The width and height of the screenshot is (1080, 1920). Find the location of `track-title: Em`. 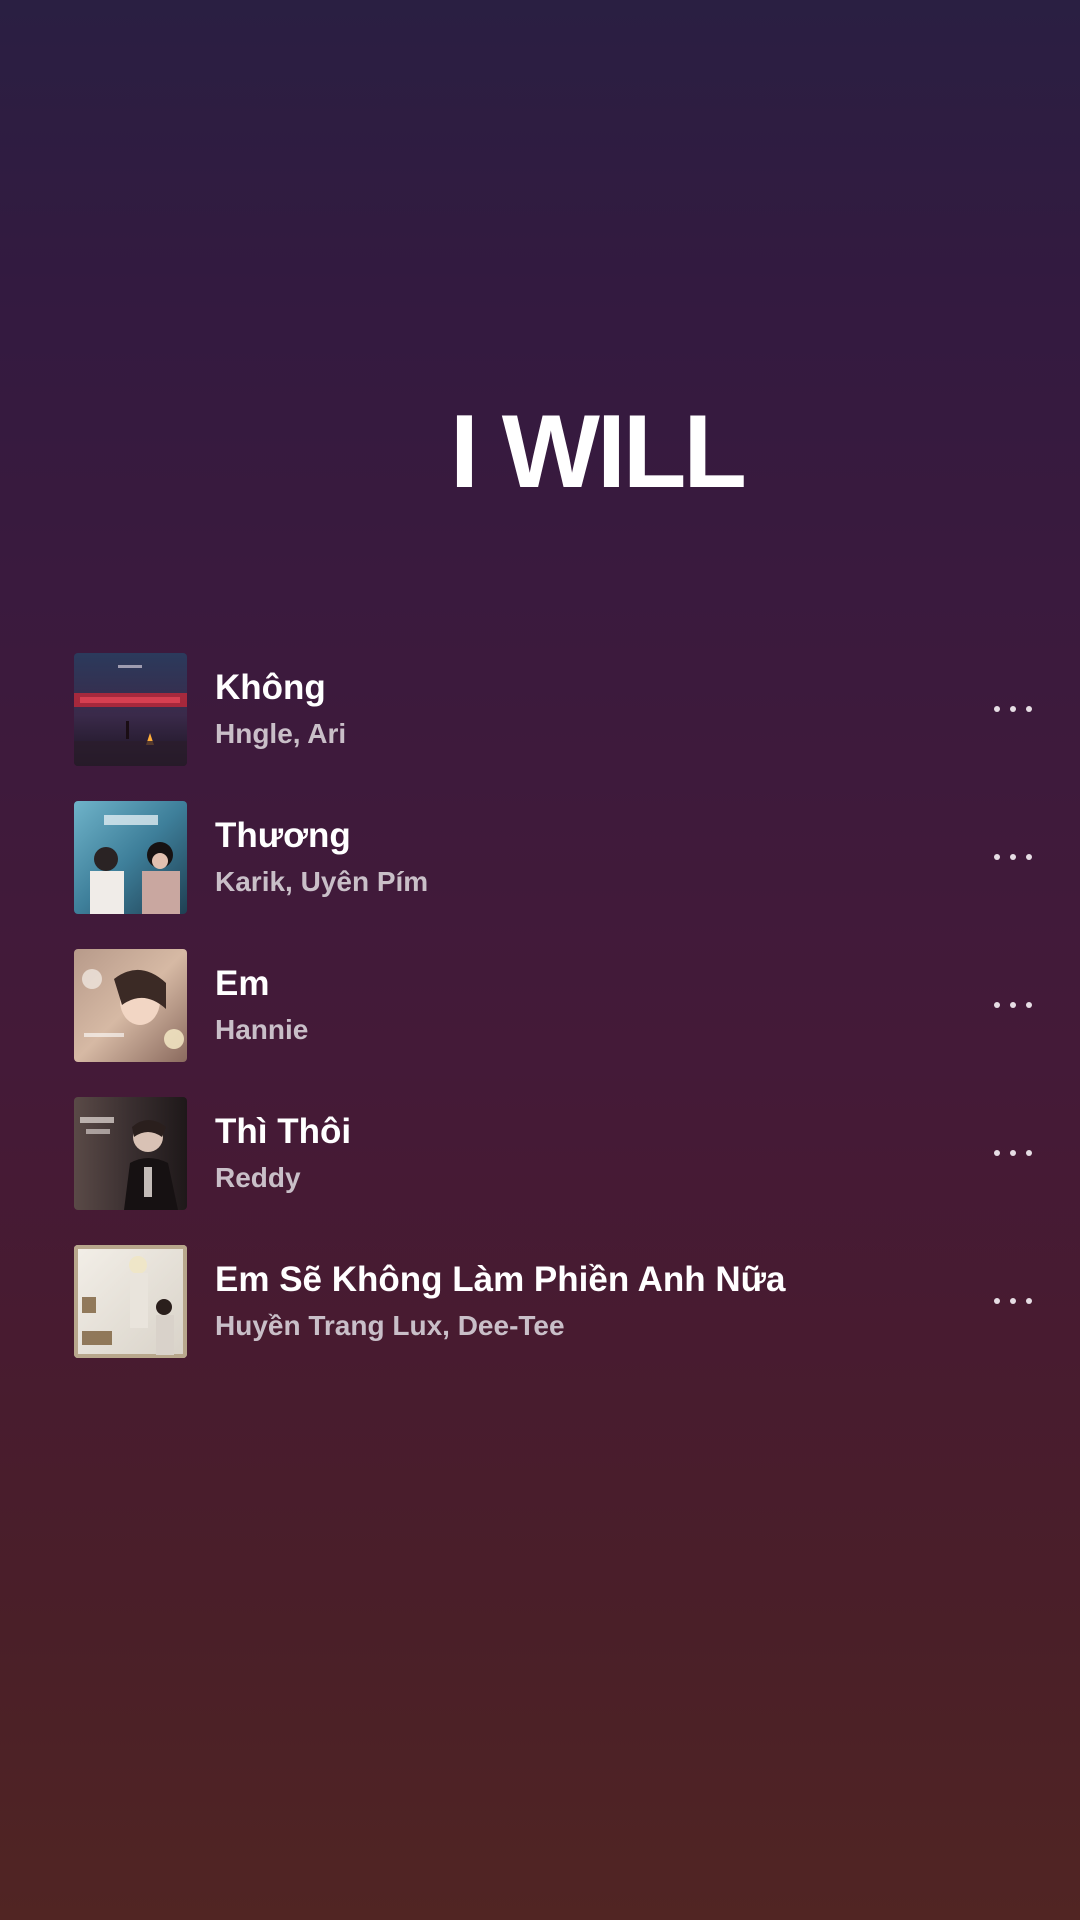

track-title: Em is located at coordinates (242, 983).